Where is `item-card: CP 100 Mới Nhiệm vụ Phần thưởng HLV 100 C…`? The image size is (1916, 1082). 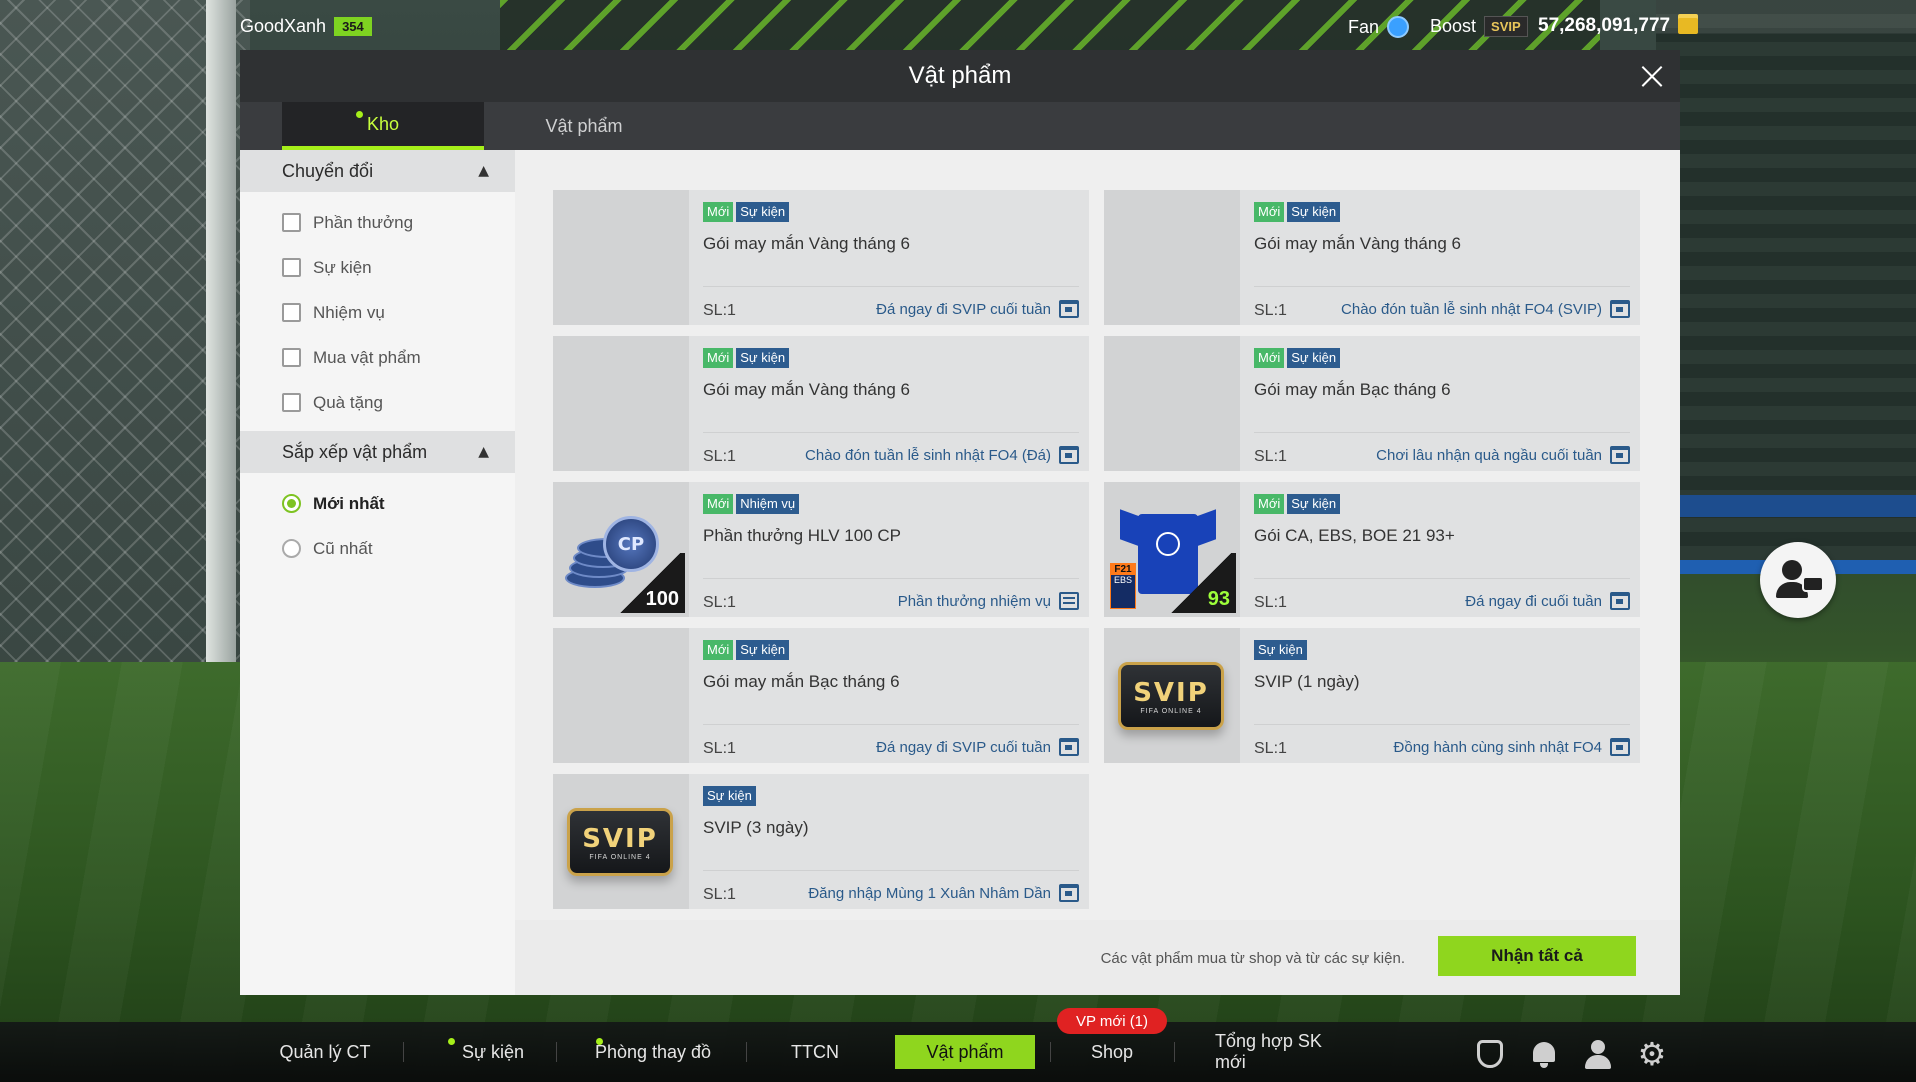
item-card: CP 100 Mới Nhiệm vụ Phần thưởng HLV 100 C… is located at coordinates (821, 549).